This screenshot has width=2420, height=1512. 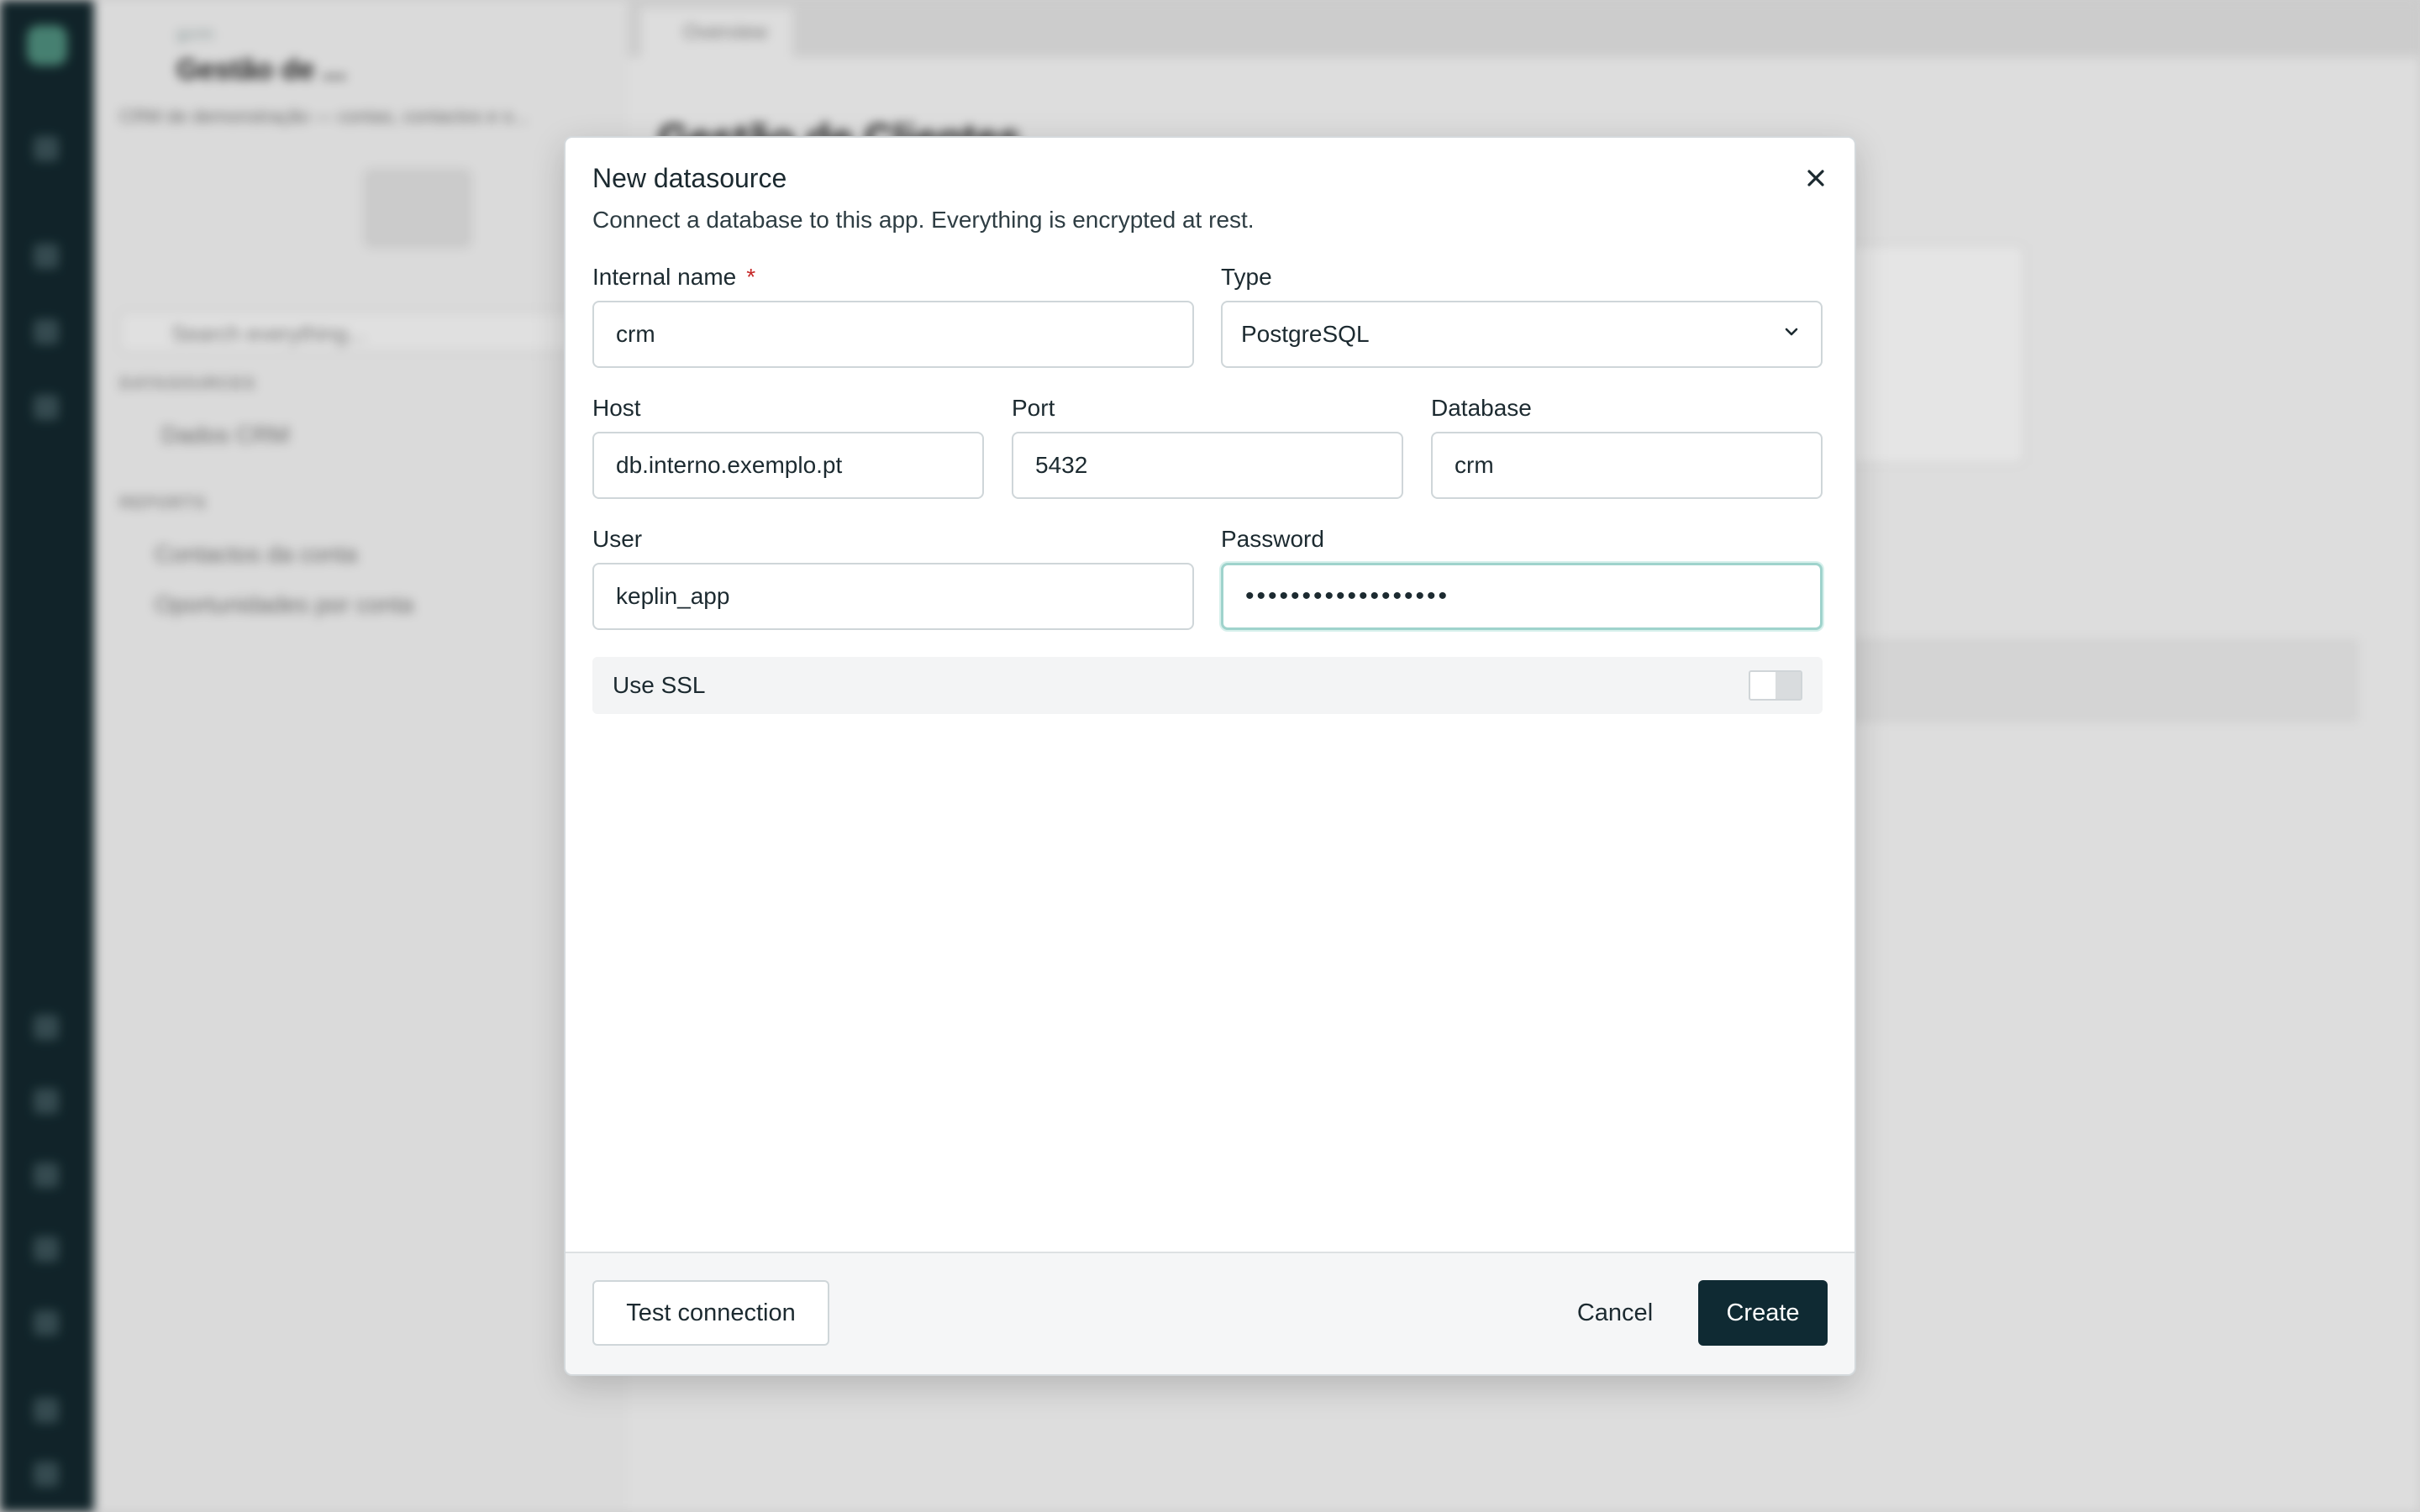 What do you see at coordinates (1522, 334) in the screenshot?
I see `type-select: PostgreSQL` at bounding box center [1522, 334].